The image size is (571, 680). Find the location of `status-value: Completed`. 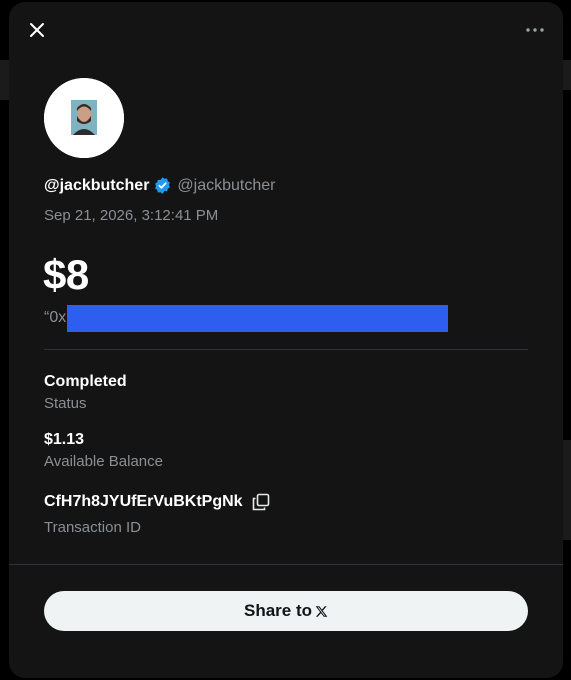

status-value: Completed is located at coordinates (85, 381).